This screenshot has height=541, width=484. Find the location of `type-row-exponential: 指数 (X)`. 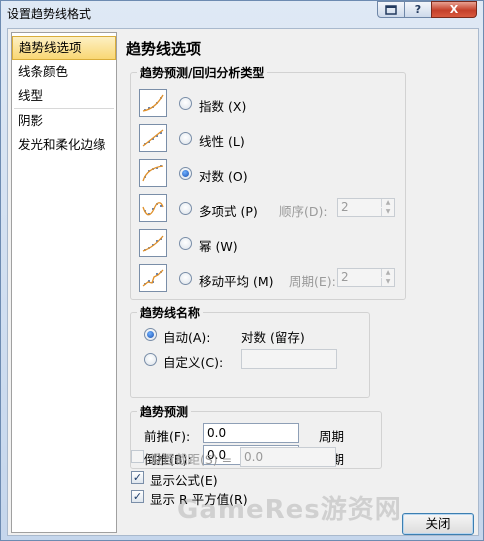

type-row-exponential: 指数 (X) is located at coordinates (299, 104).